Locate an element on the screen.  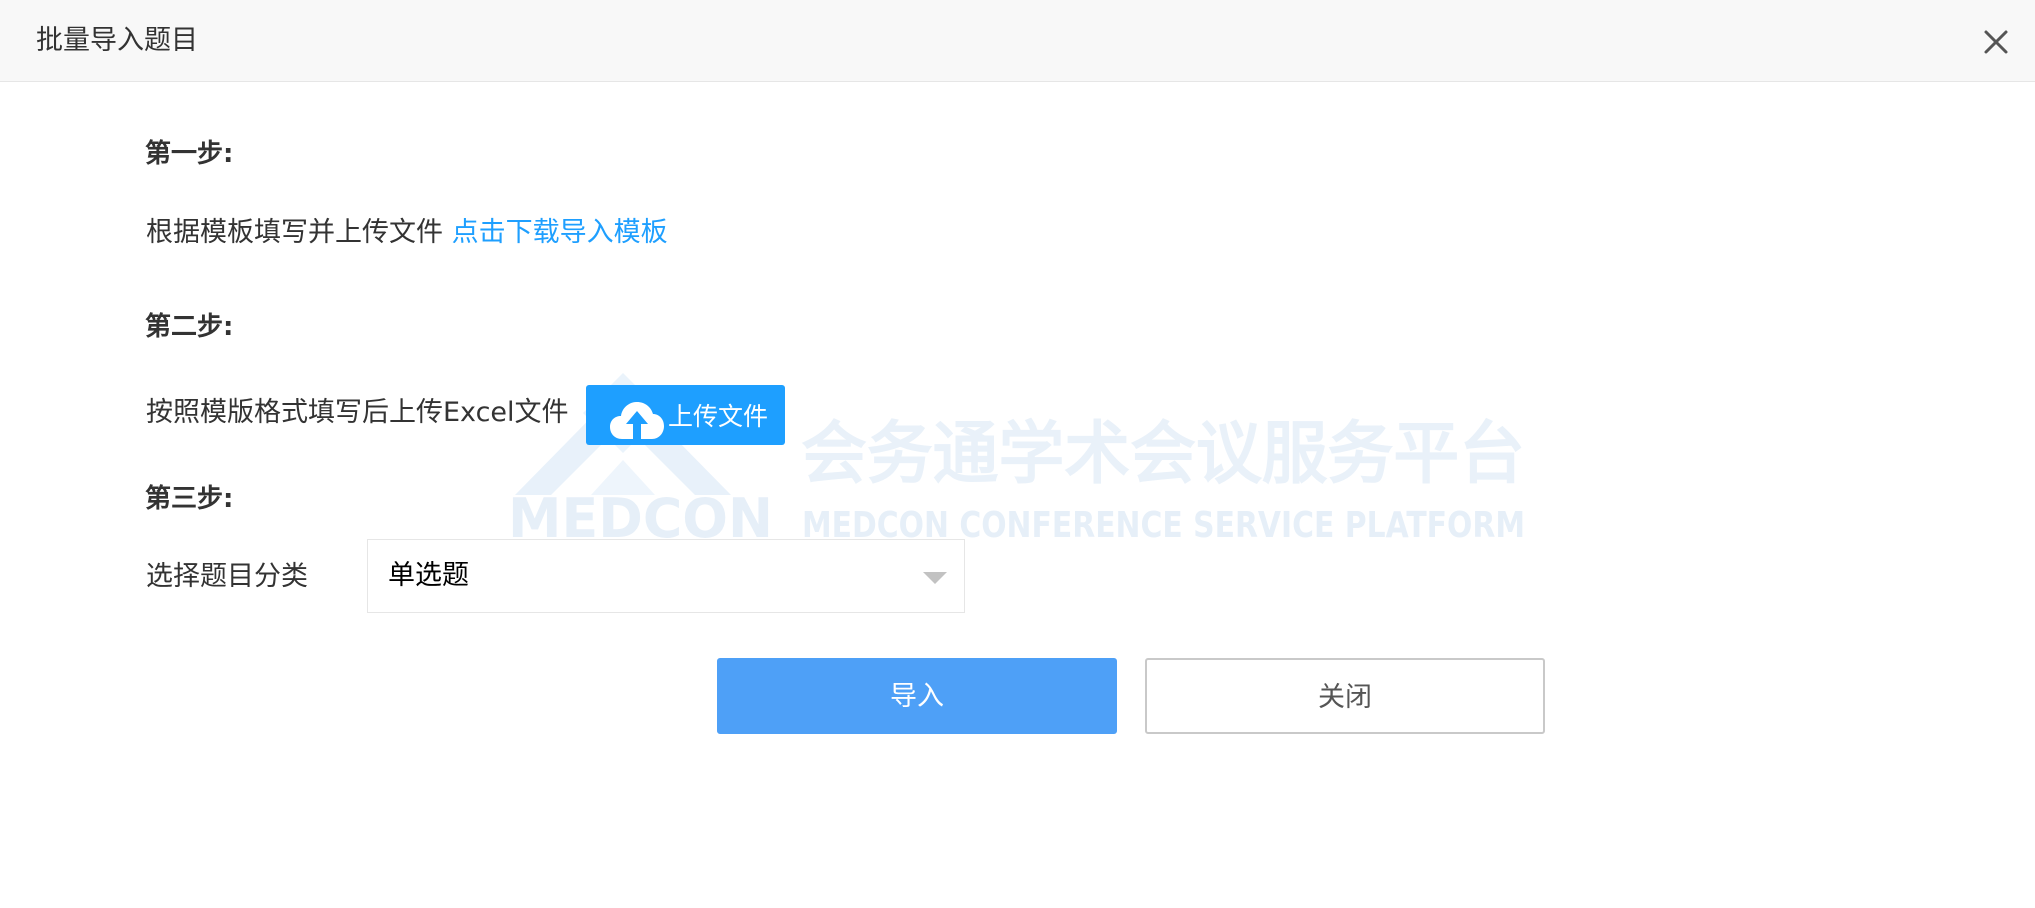
step3-label: 第三步: is located at coordinates (189, 499).